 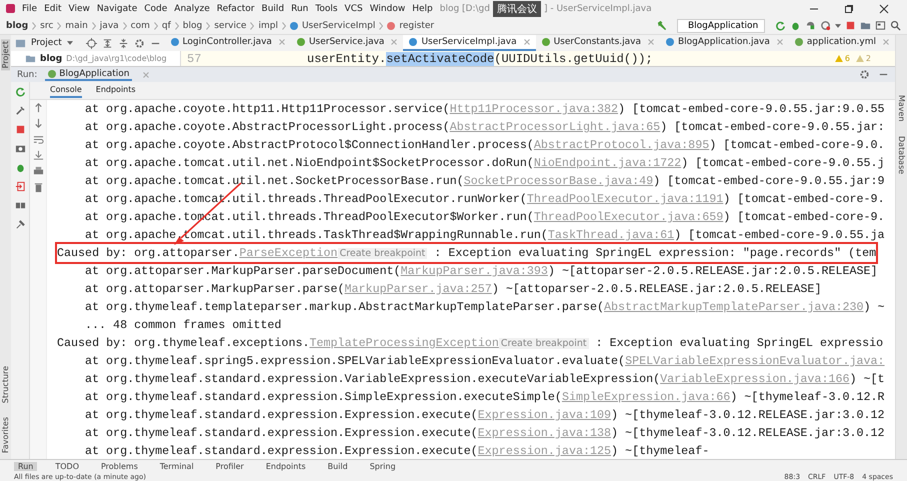 What do you see at coordinates (79, 9) in the screenshot?
I see `menu-item: View` at bounding box center [79, 9].